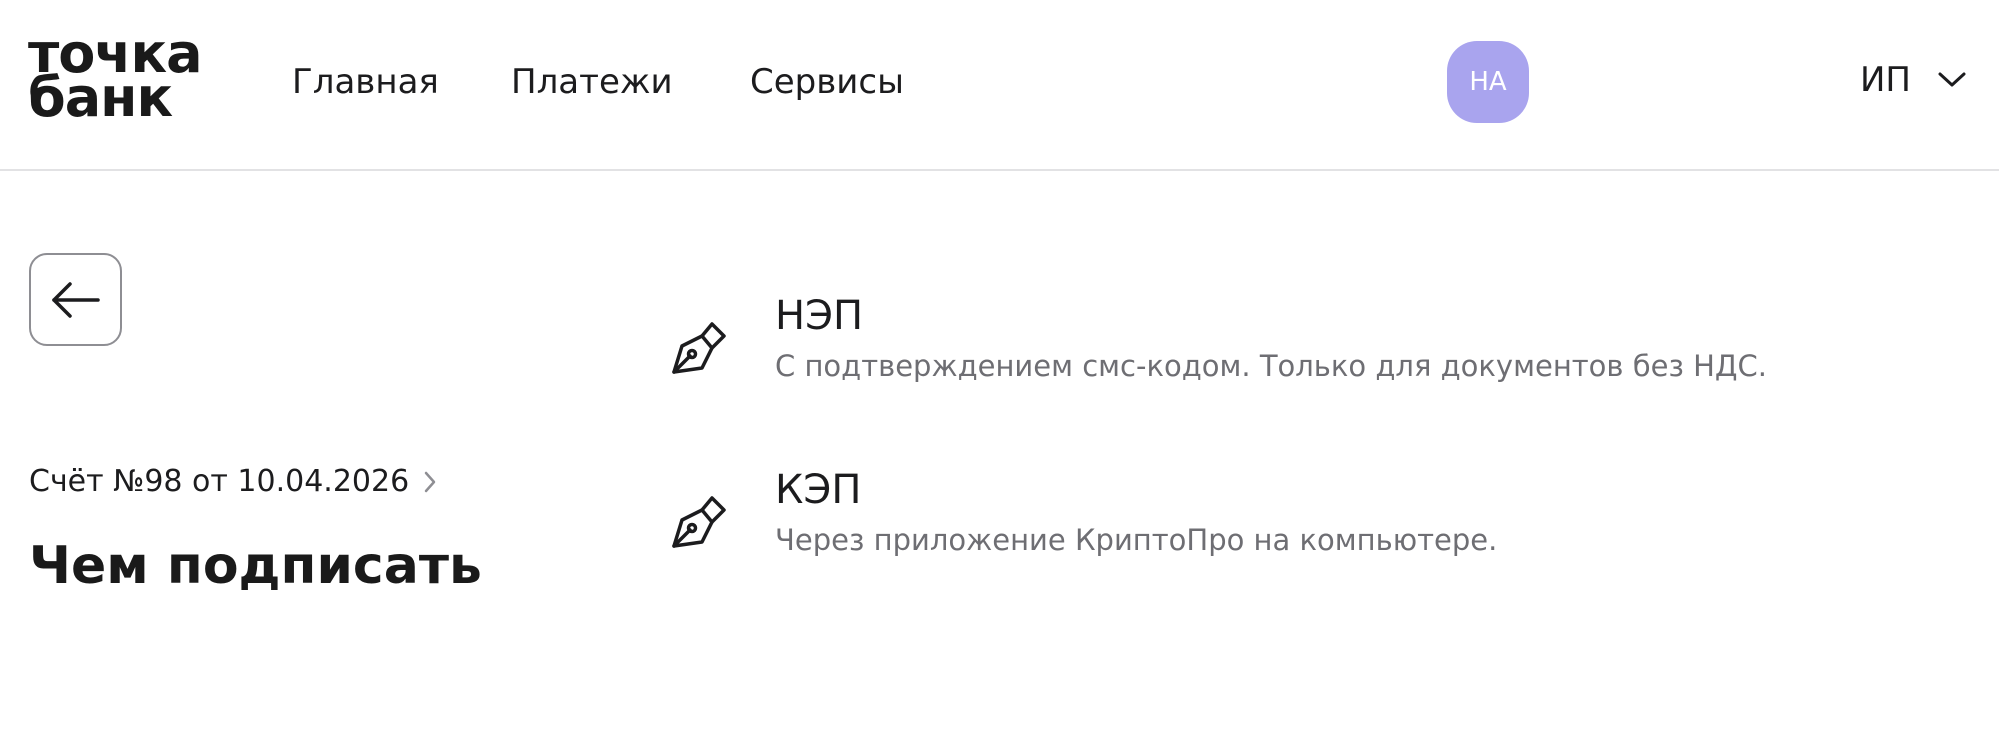 The image size is (1999, 731). I want to click on organization-selector: ИП, so click(1913, 80).